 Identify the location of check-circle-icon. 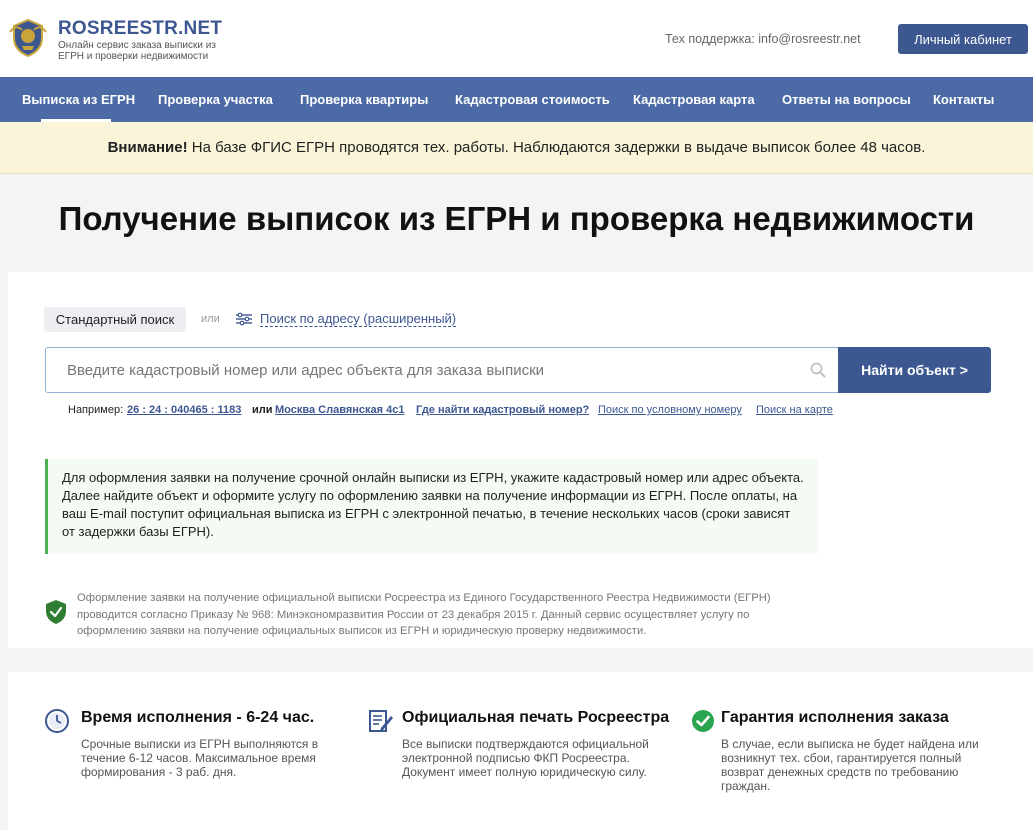
(703, 721).